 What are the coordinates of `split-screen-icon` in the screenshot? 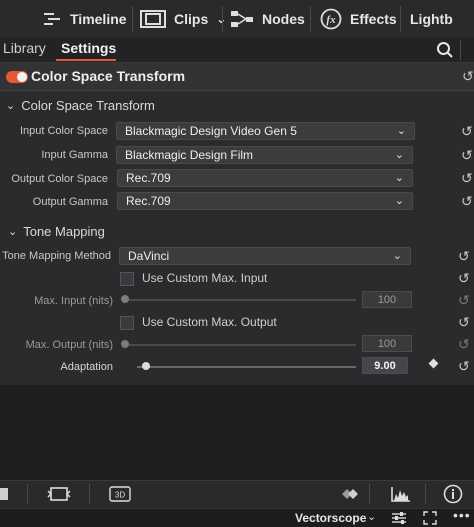 It's located at (59, 494).